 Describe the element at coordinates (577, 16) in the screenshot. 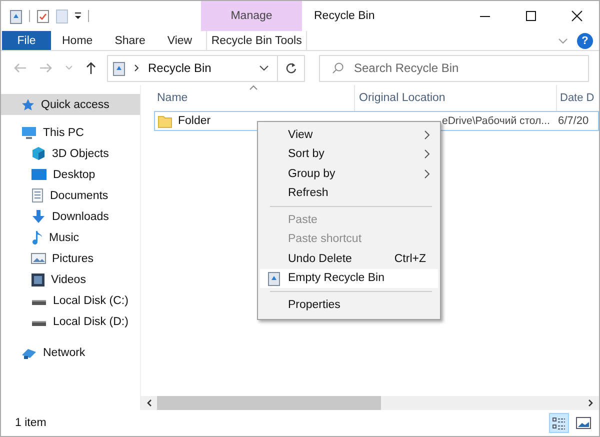

I see `close-icon` at that location.